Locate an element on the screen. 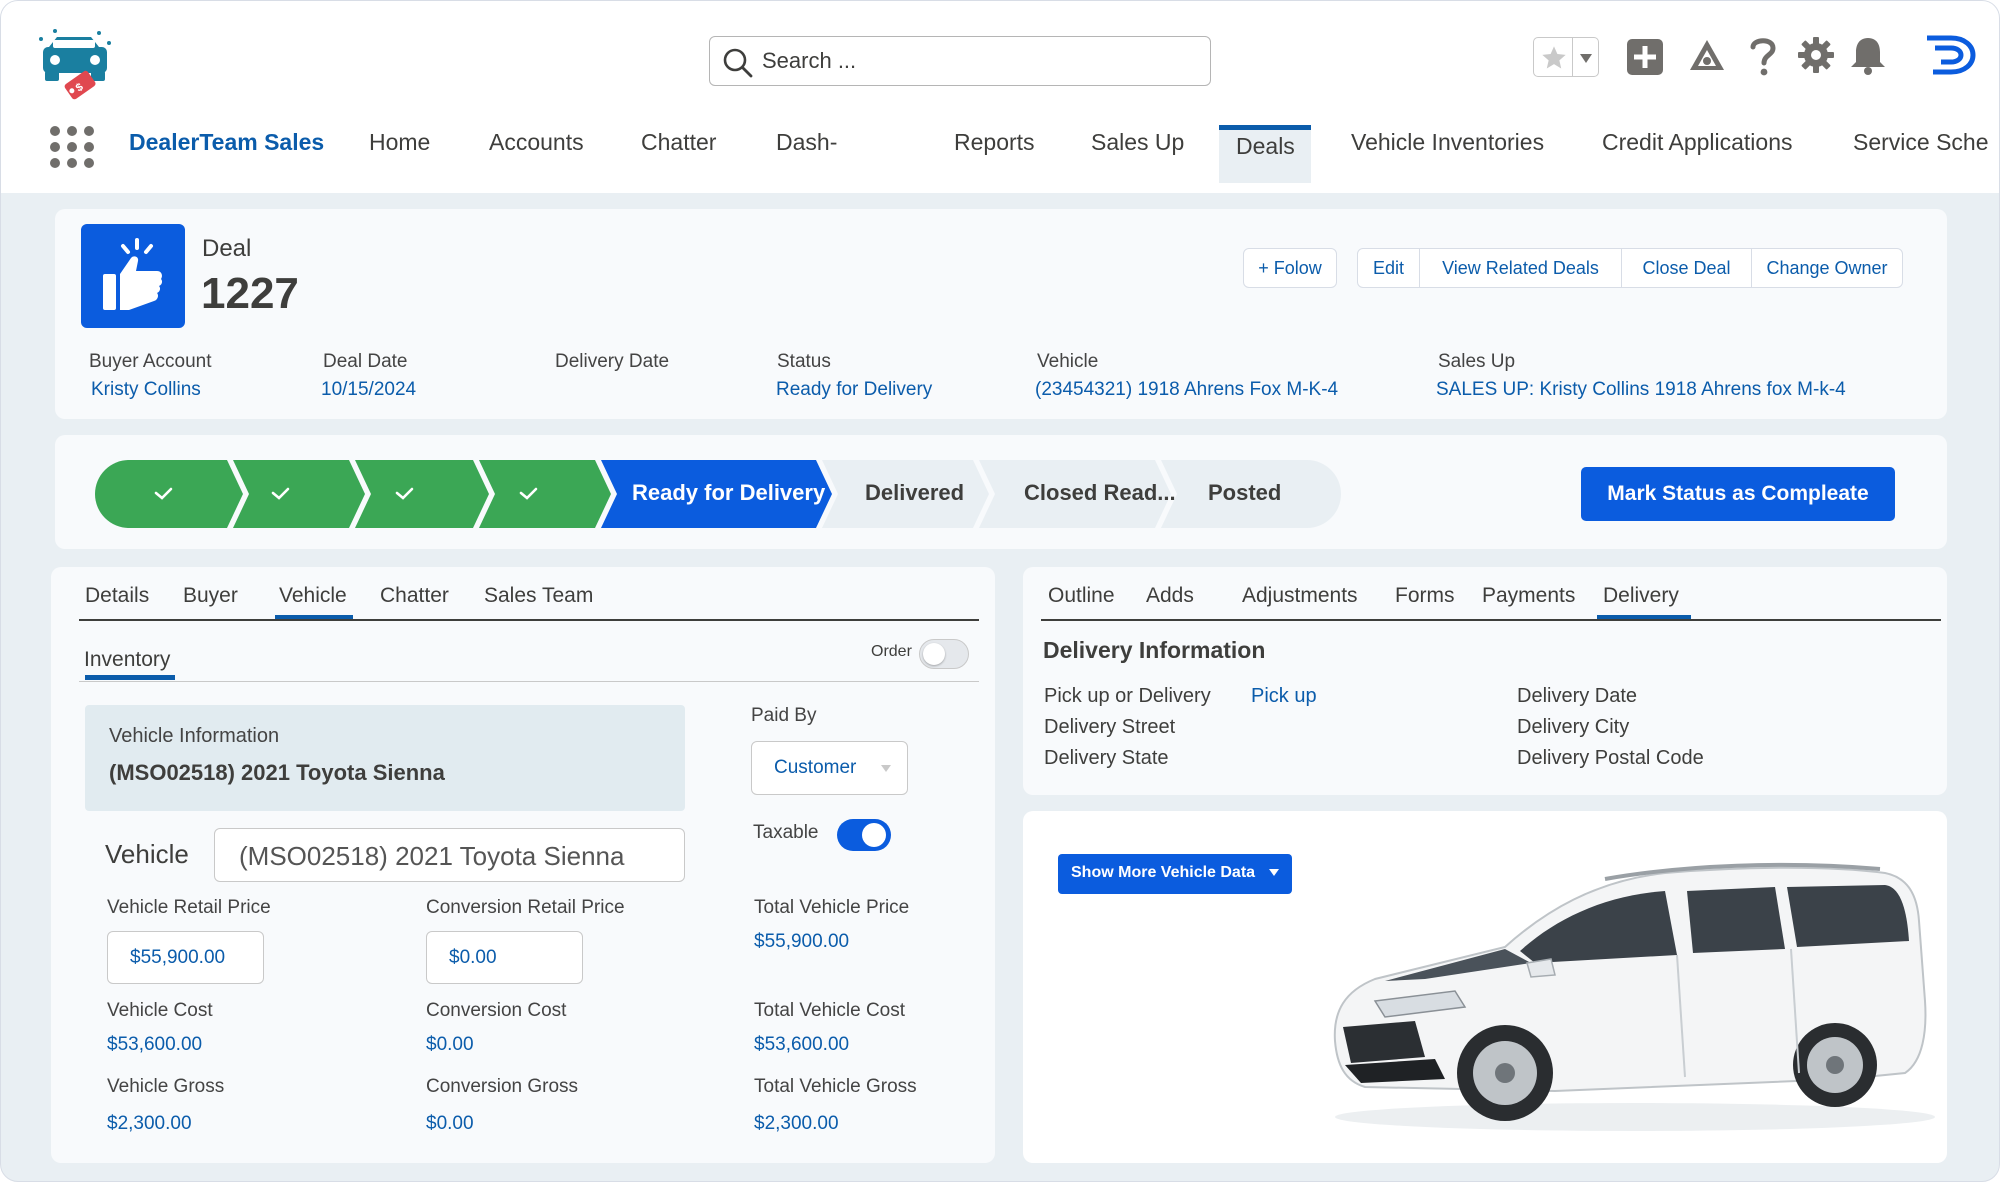 The width and height of the screenshot is (2000, 1182). delivery-date-field-label: Delivery Date is located at coordinates (1577, 696).